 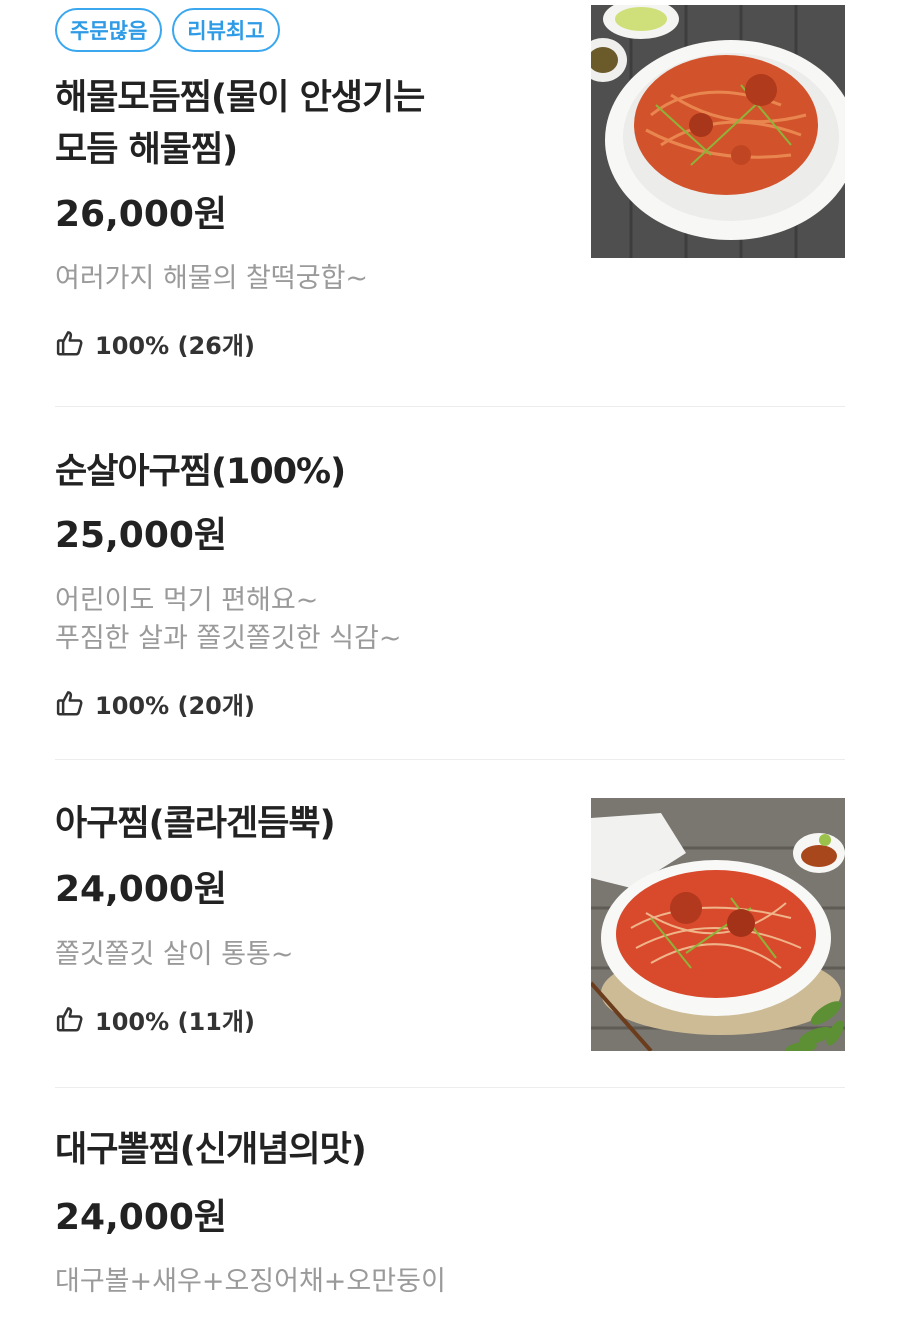 I want to click on menu-item-price: 26,000원, so click(x=141, y=214).